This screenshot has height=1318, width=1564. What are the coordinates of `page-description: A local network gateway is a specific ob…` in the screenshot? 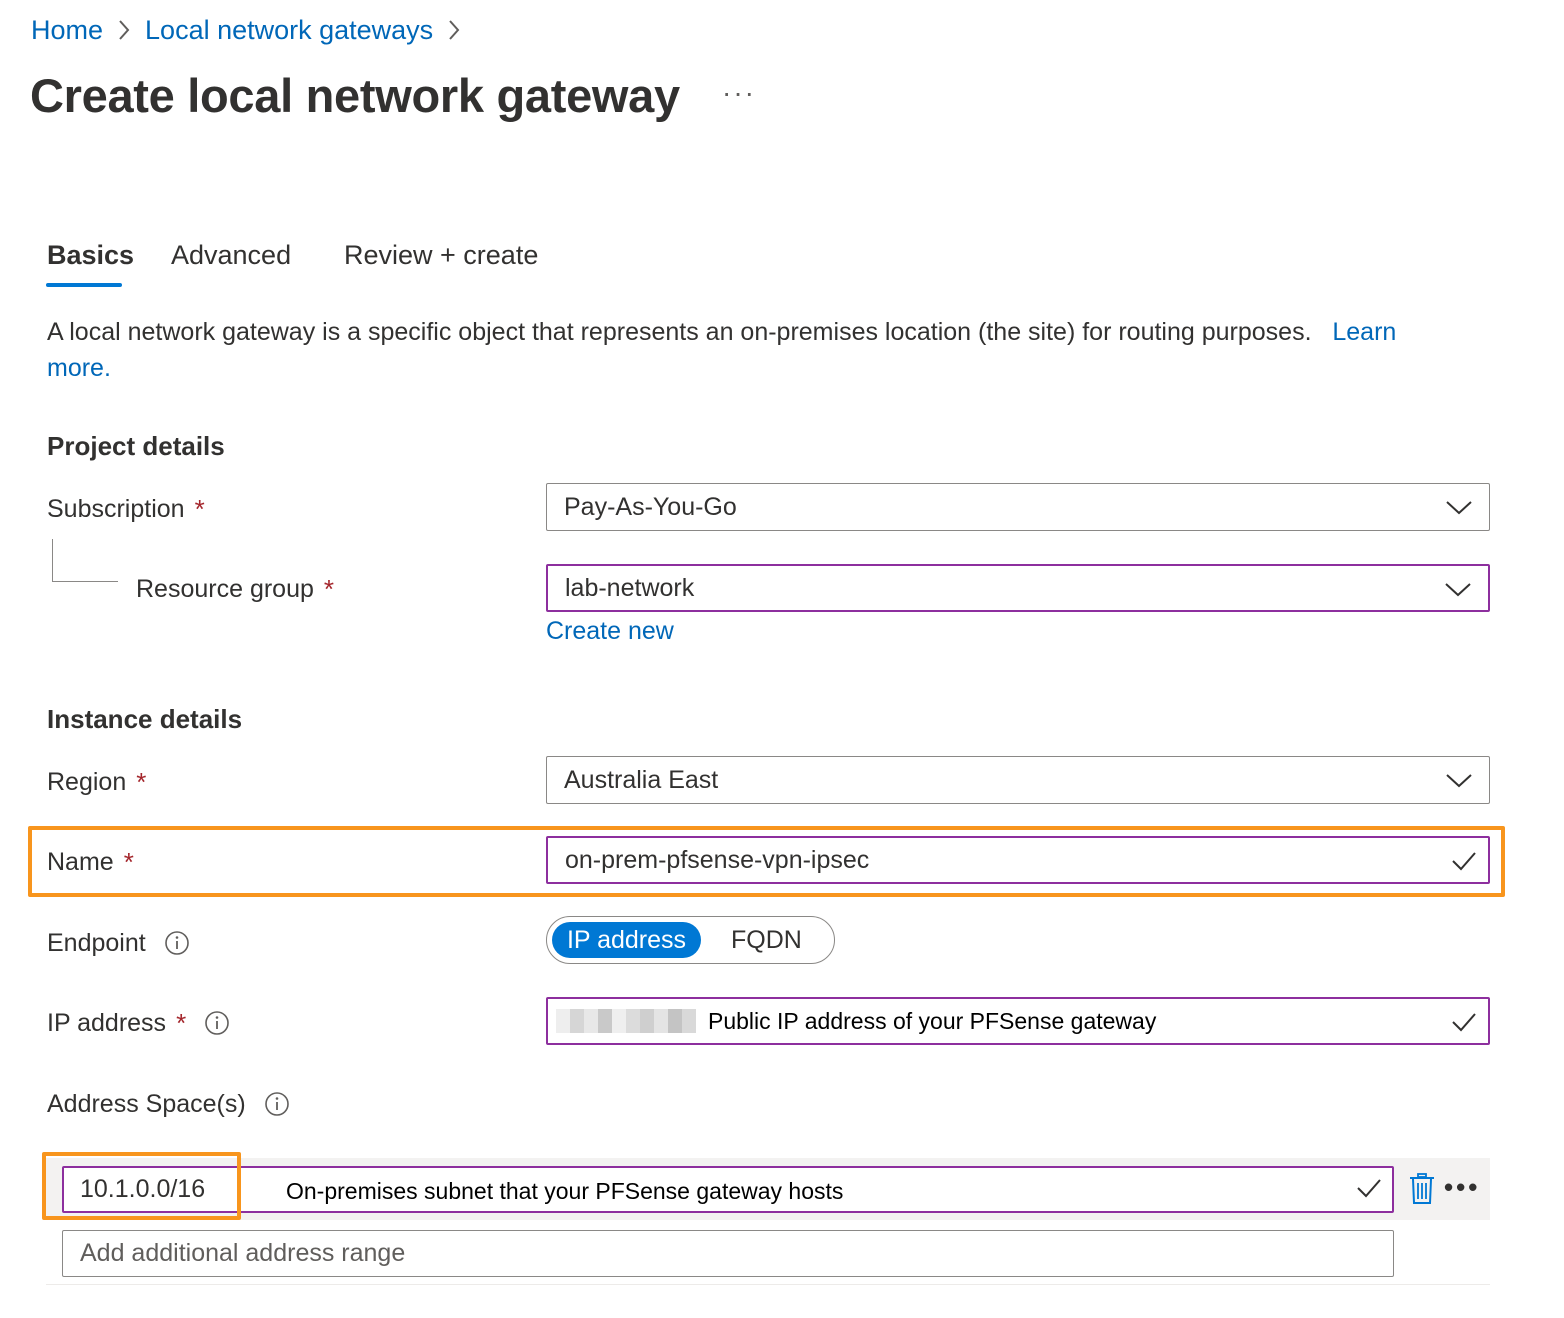 It's located at (757, 350).